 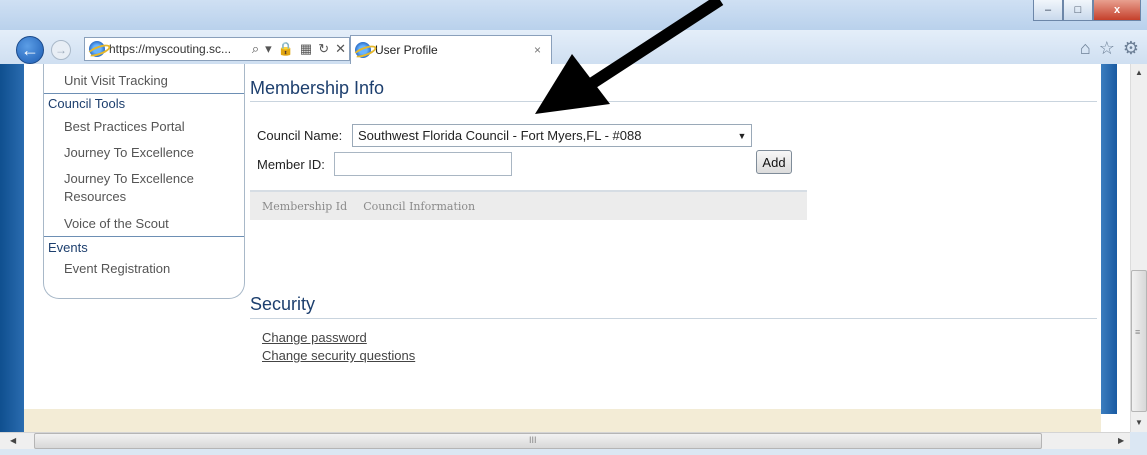 I want to click on maximize-button: □, so click(x=1078, y=10).